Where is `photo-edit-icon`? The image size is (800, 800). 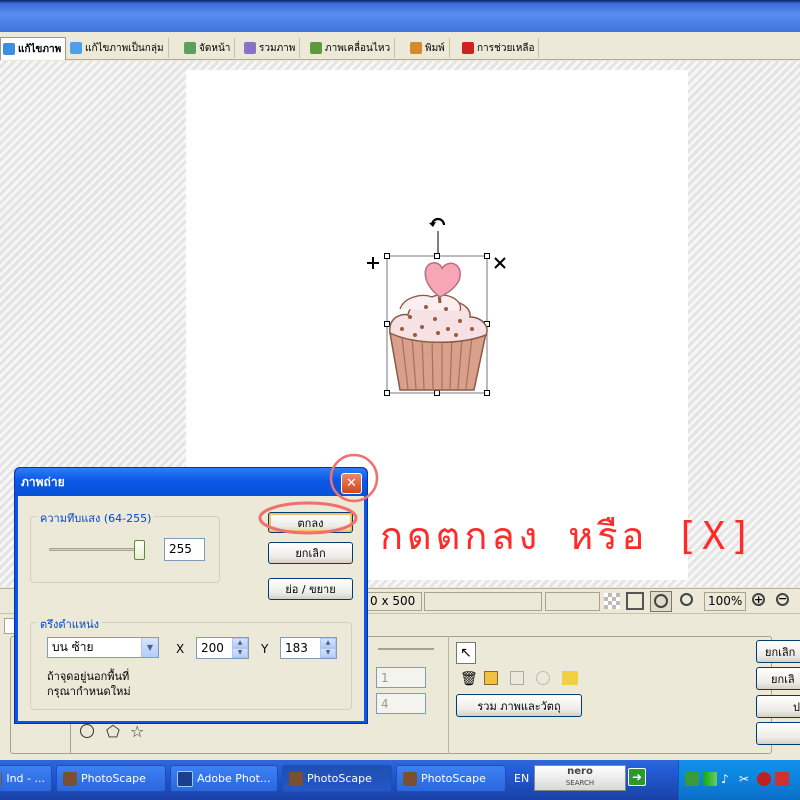
photo-edit-icon is located at coordinates (9, 49).